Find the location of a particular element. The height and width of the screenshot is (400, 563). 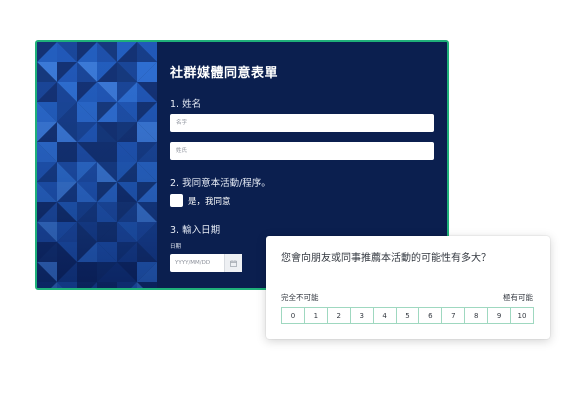

consent-option: 是，我同意 is located at coordinates (200, 200).